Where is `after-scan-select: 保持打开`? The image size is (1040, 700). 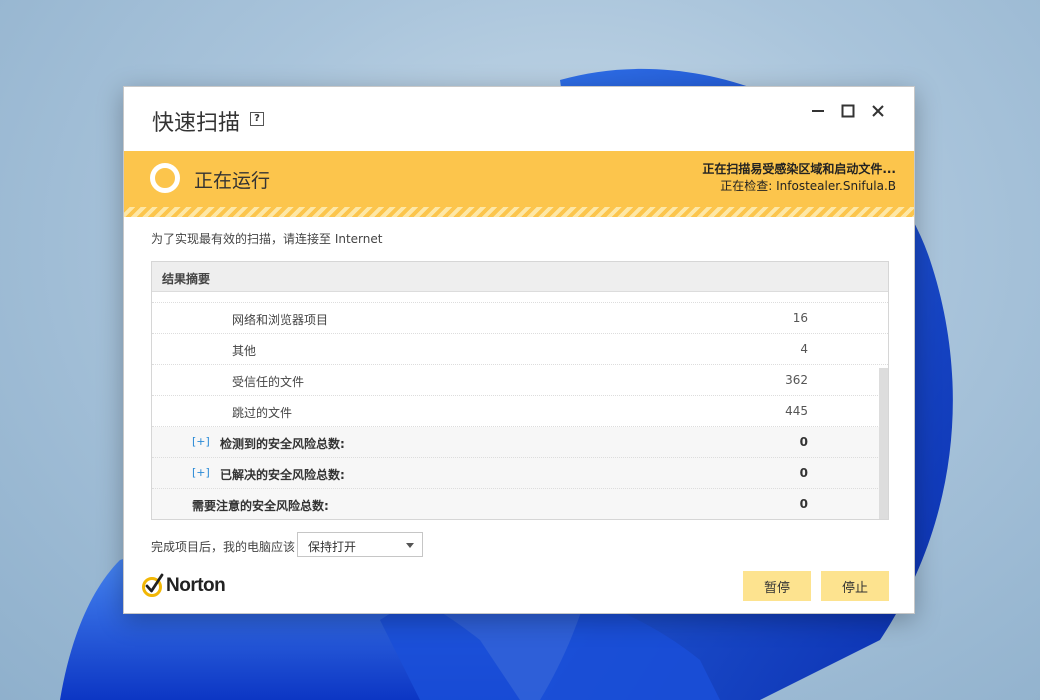
after-scan-select: 保持打开 is located at coordinates (360, 544).